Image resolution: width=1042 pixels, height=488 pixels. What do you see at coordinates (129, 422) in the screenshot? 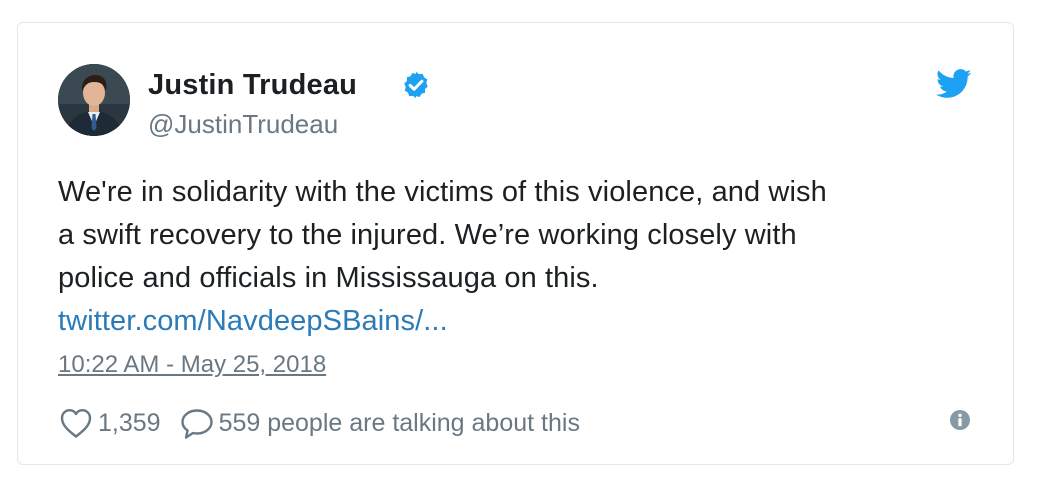
I see `like-count: 1,359` at bounding box center [129, 422].